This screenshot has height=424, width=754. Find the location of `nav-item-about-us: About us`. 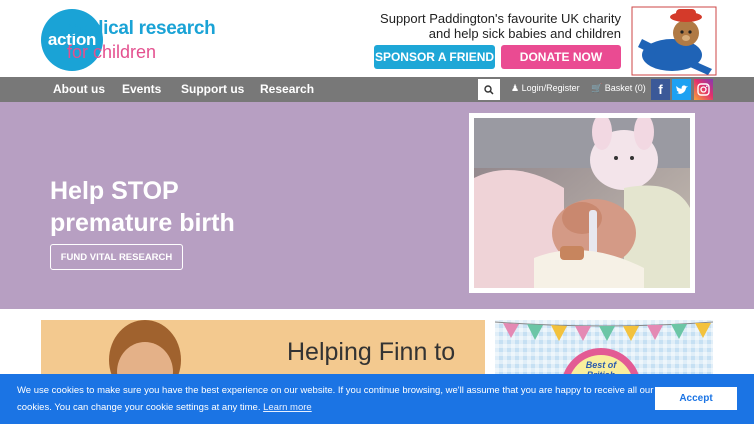

nav-item-about-us: About us is located at coordinates (79, 89).